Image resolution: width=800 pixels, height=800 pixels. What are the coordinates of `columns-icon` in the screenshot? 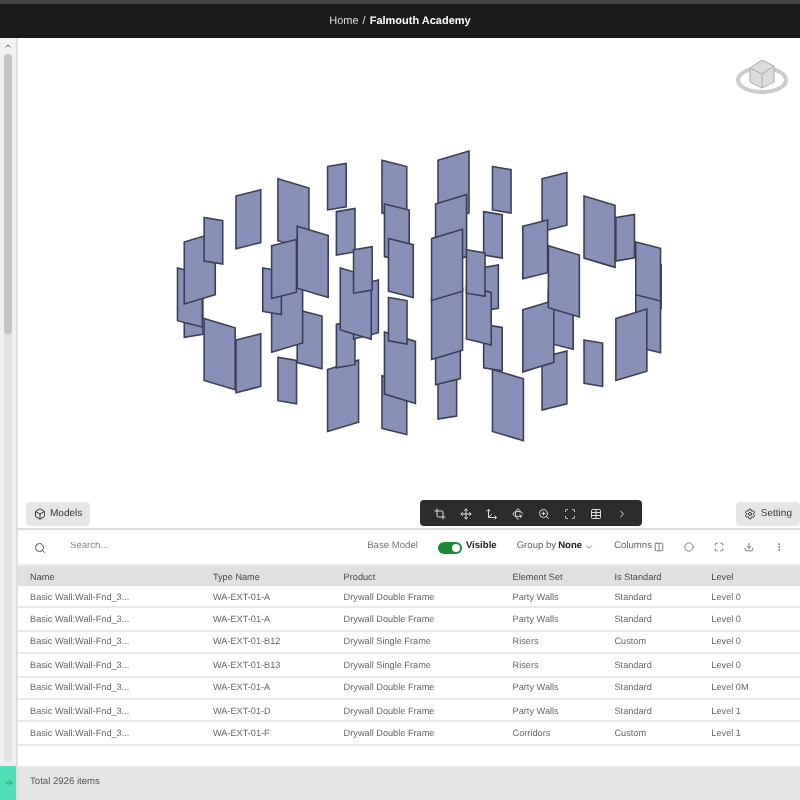 It's located at (659, 547).